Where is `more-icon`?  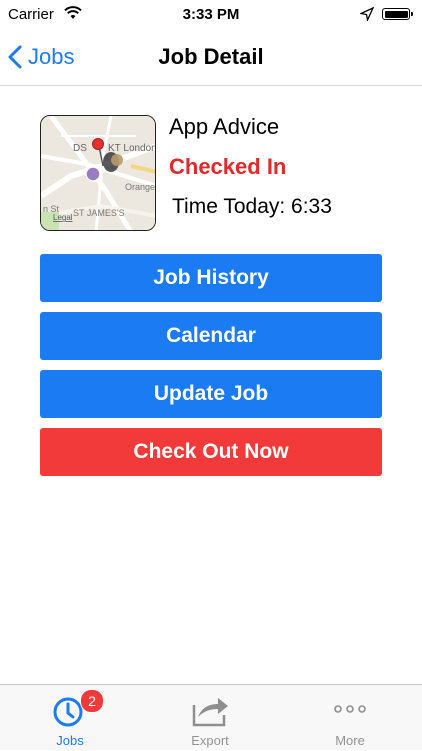 more-icon is located at coordinates (350, 710).